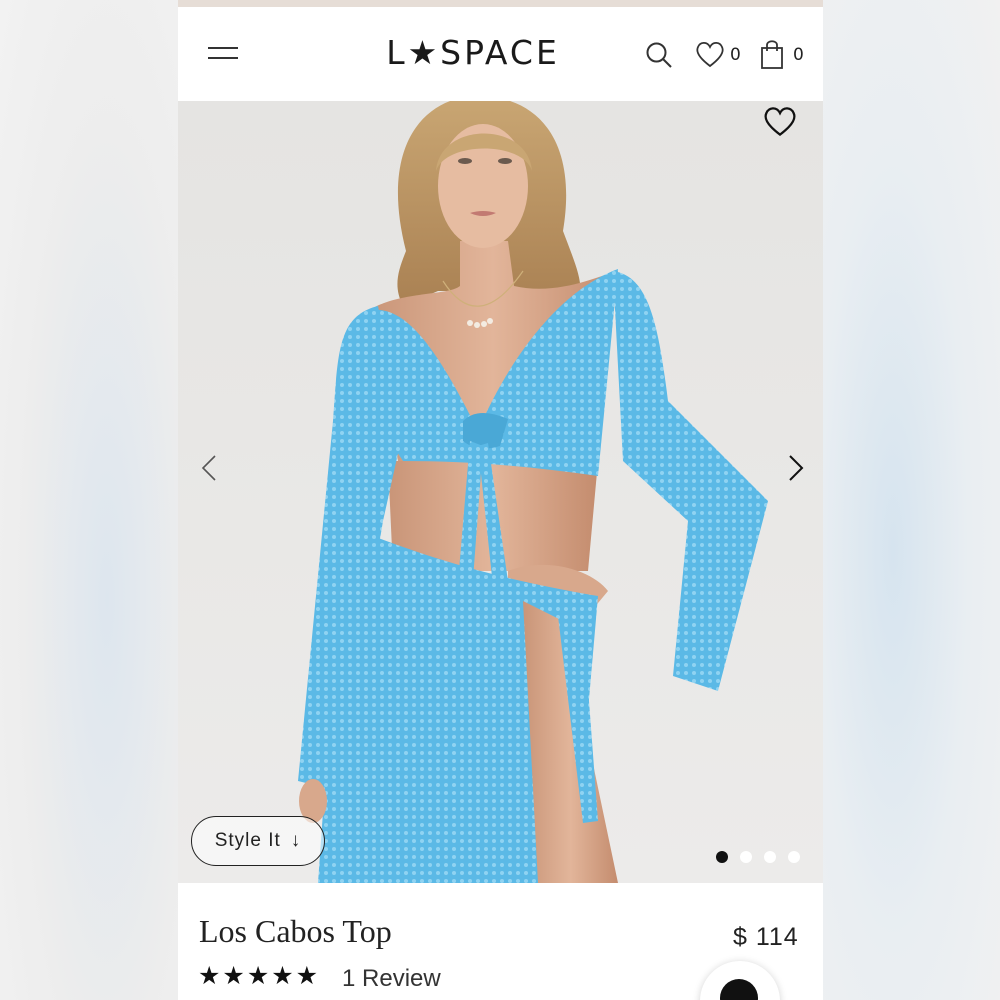 Image resolution: width=1000 pixels, height=1000 pixels. I want to click on style-it-label: Style It, so click(247, 840).